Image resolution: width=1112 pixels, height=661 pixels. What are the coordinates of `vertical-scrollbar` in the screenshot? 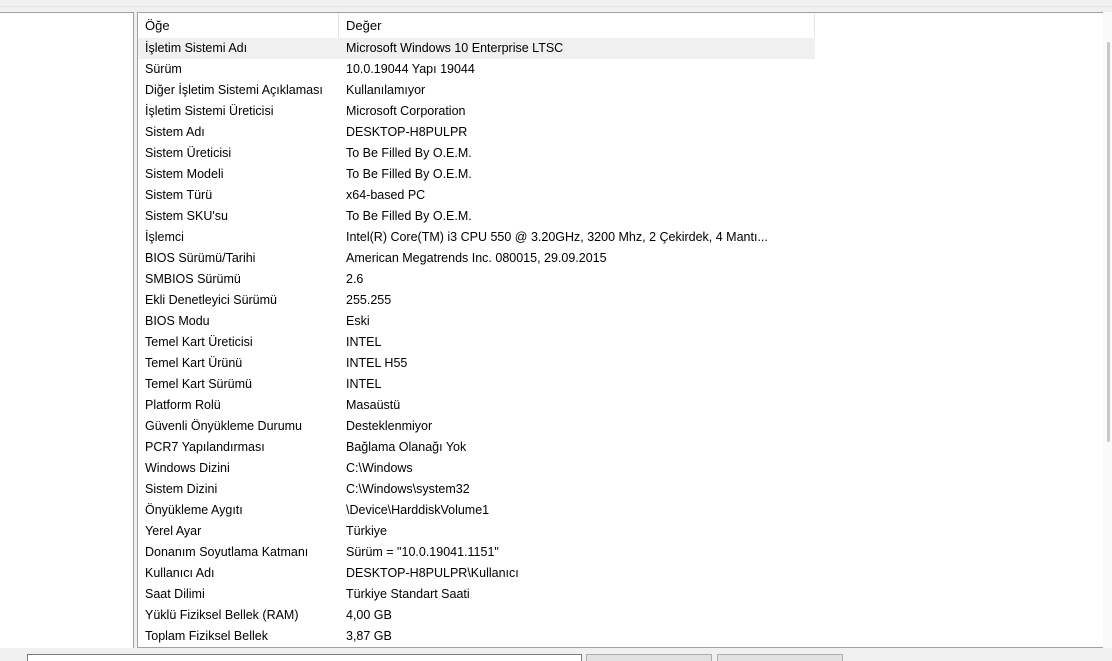 It's located at (1107, 330).